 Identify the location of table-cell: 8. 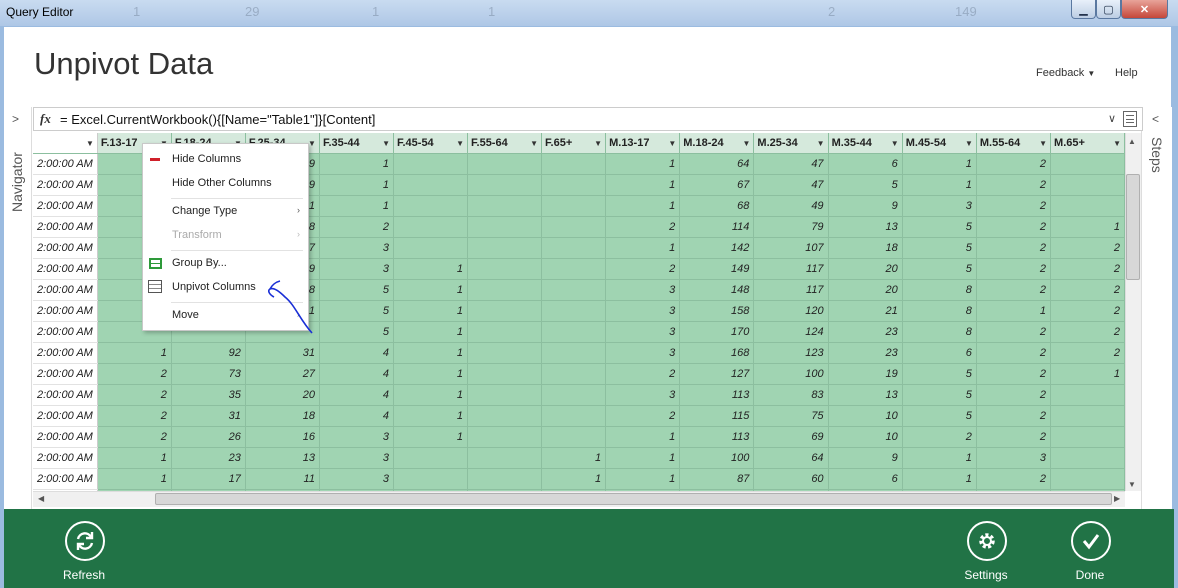
(939, 332).